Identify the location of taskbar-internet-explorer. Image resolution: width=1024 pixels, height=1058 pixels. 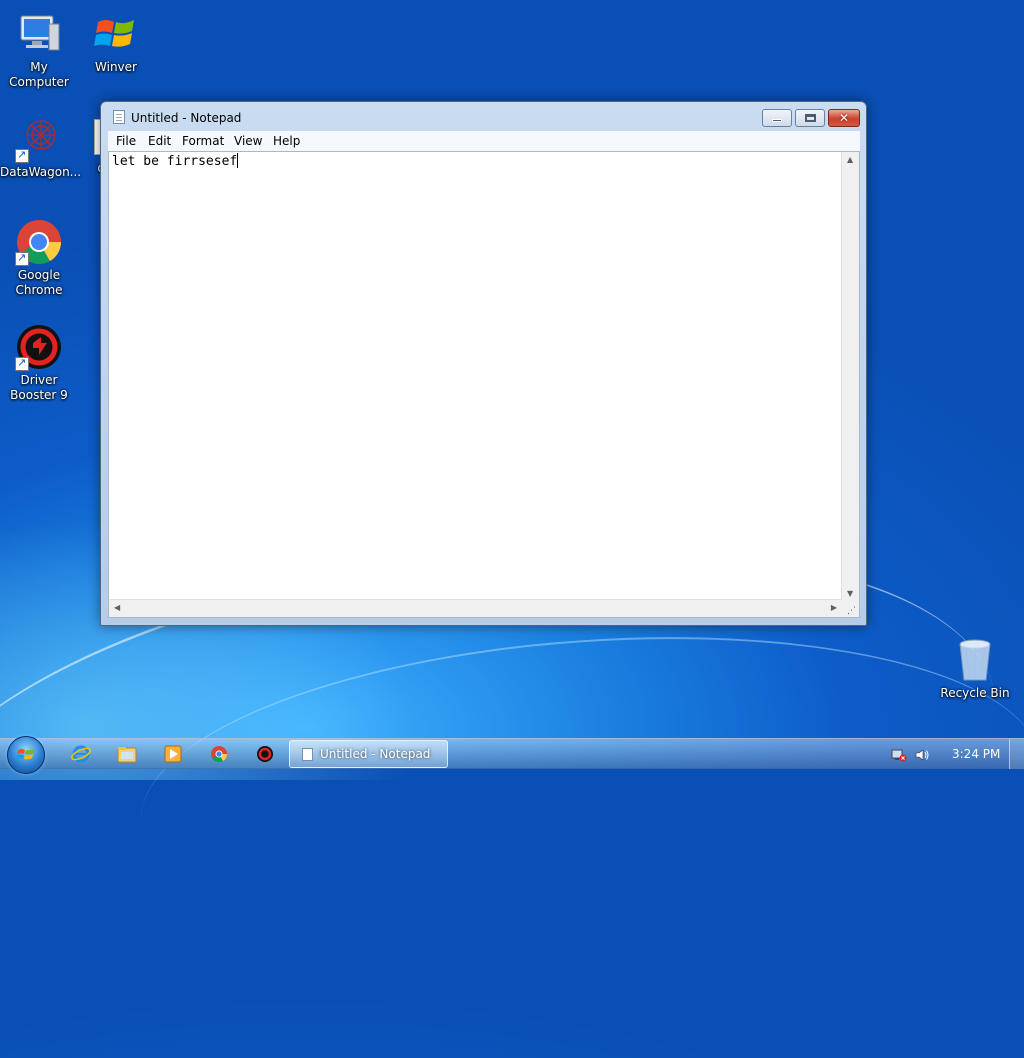
(81, 754).